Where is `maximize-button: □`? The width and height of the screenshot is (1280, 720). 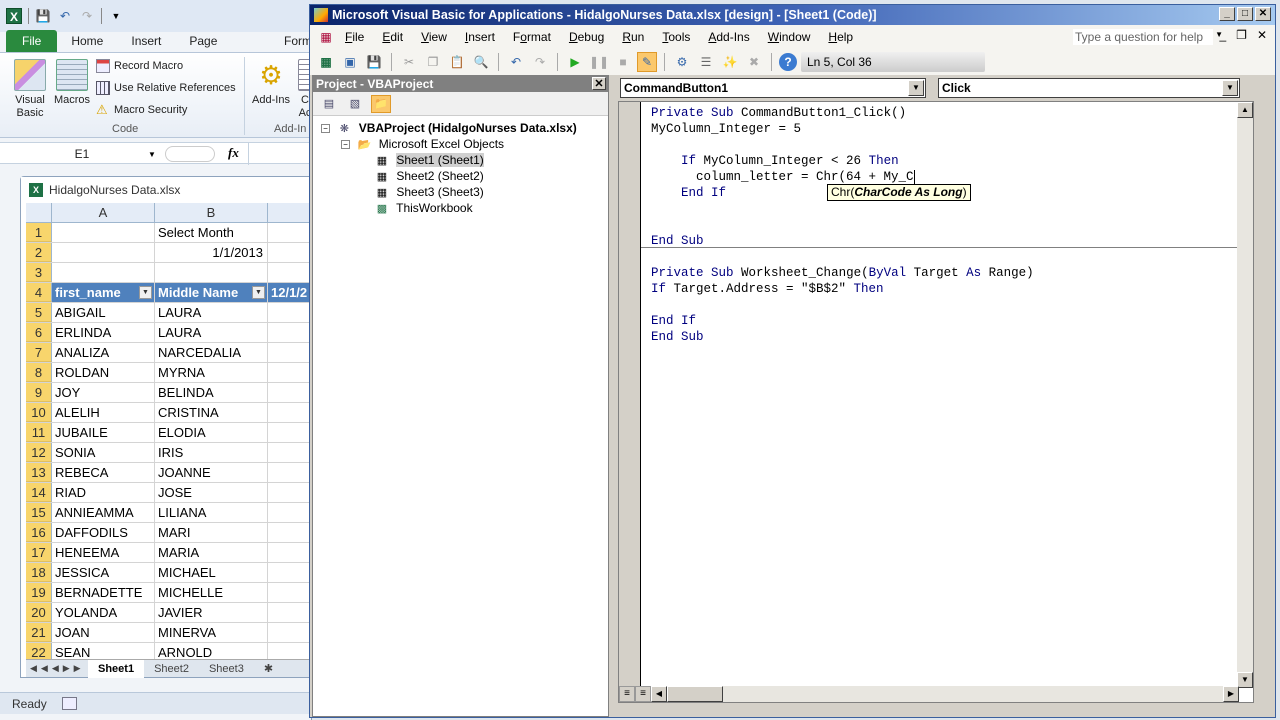
maximize-button: □ is located at coordinates (1245, 14).